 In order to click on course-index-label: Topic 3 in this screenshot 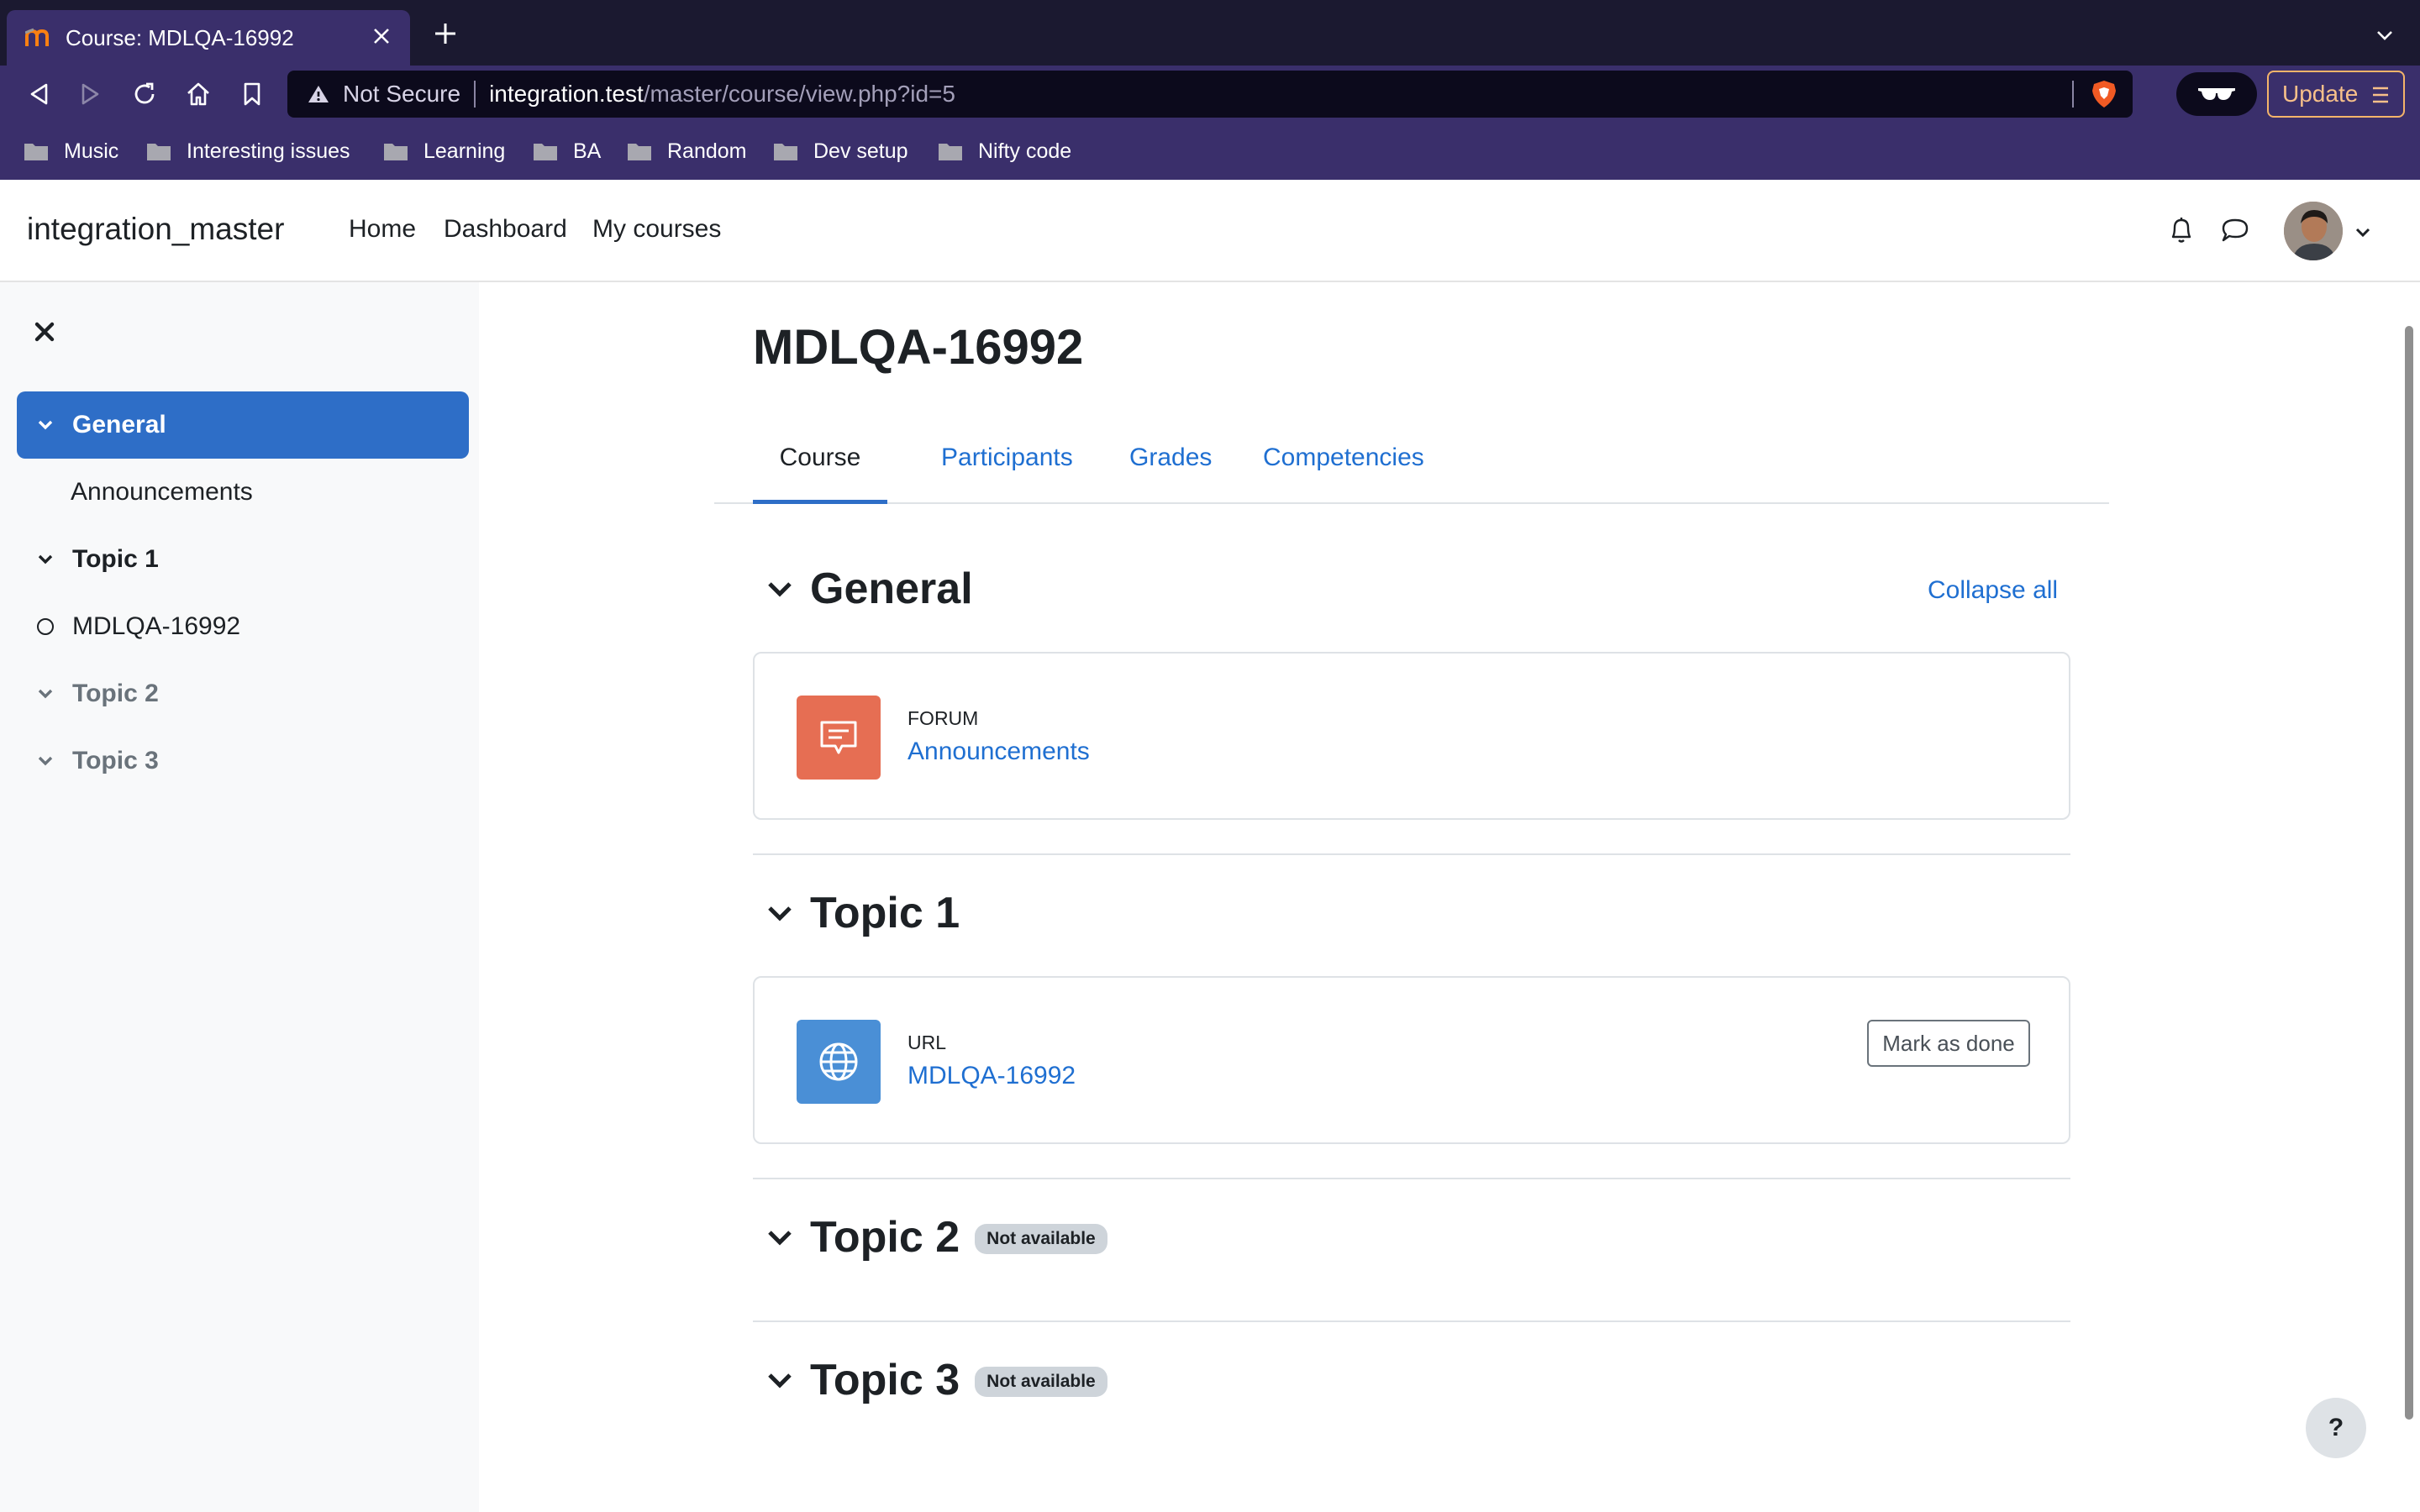, I will do `click(116, 760)`.